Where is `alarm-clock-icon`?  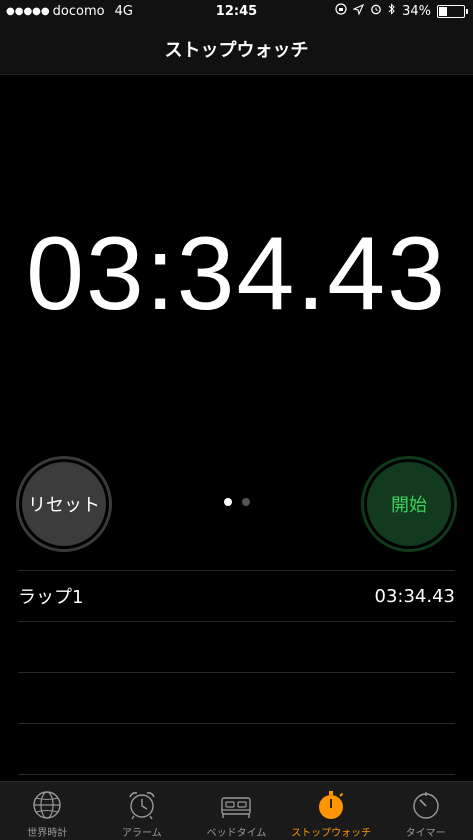 alarm-clock-icon is located at coordinates (142, 806).